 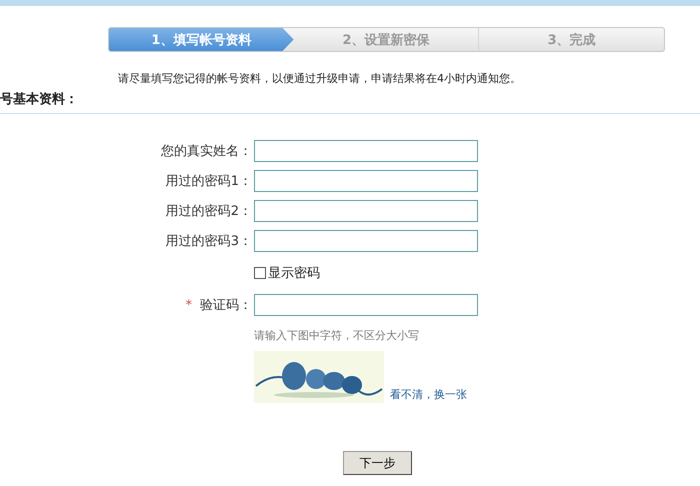 What do you see at coordinates (337, 335) in the screenshot?
I see `hint-text: 请输入下图中字符，不区分大小写` at bounding box center [337, 335].